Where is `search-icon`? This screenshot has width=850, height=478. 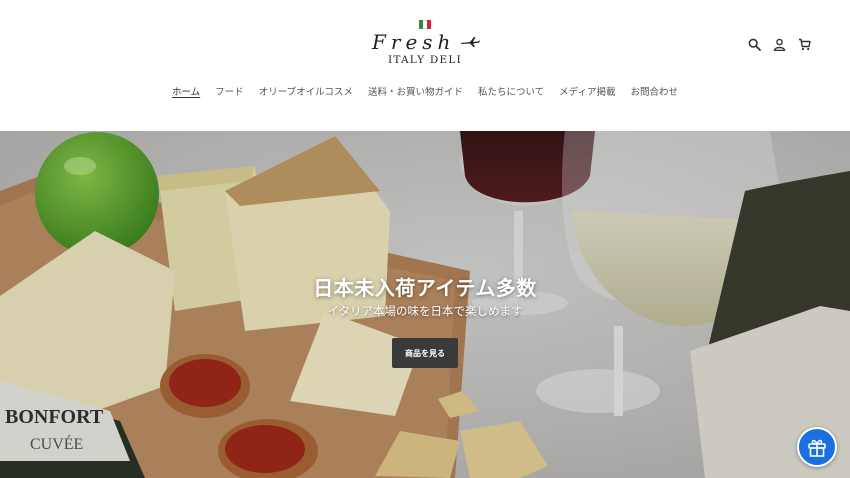 search-icon is located at coordinates (754, 44).